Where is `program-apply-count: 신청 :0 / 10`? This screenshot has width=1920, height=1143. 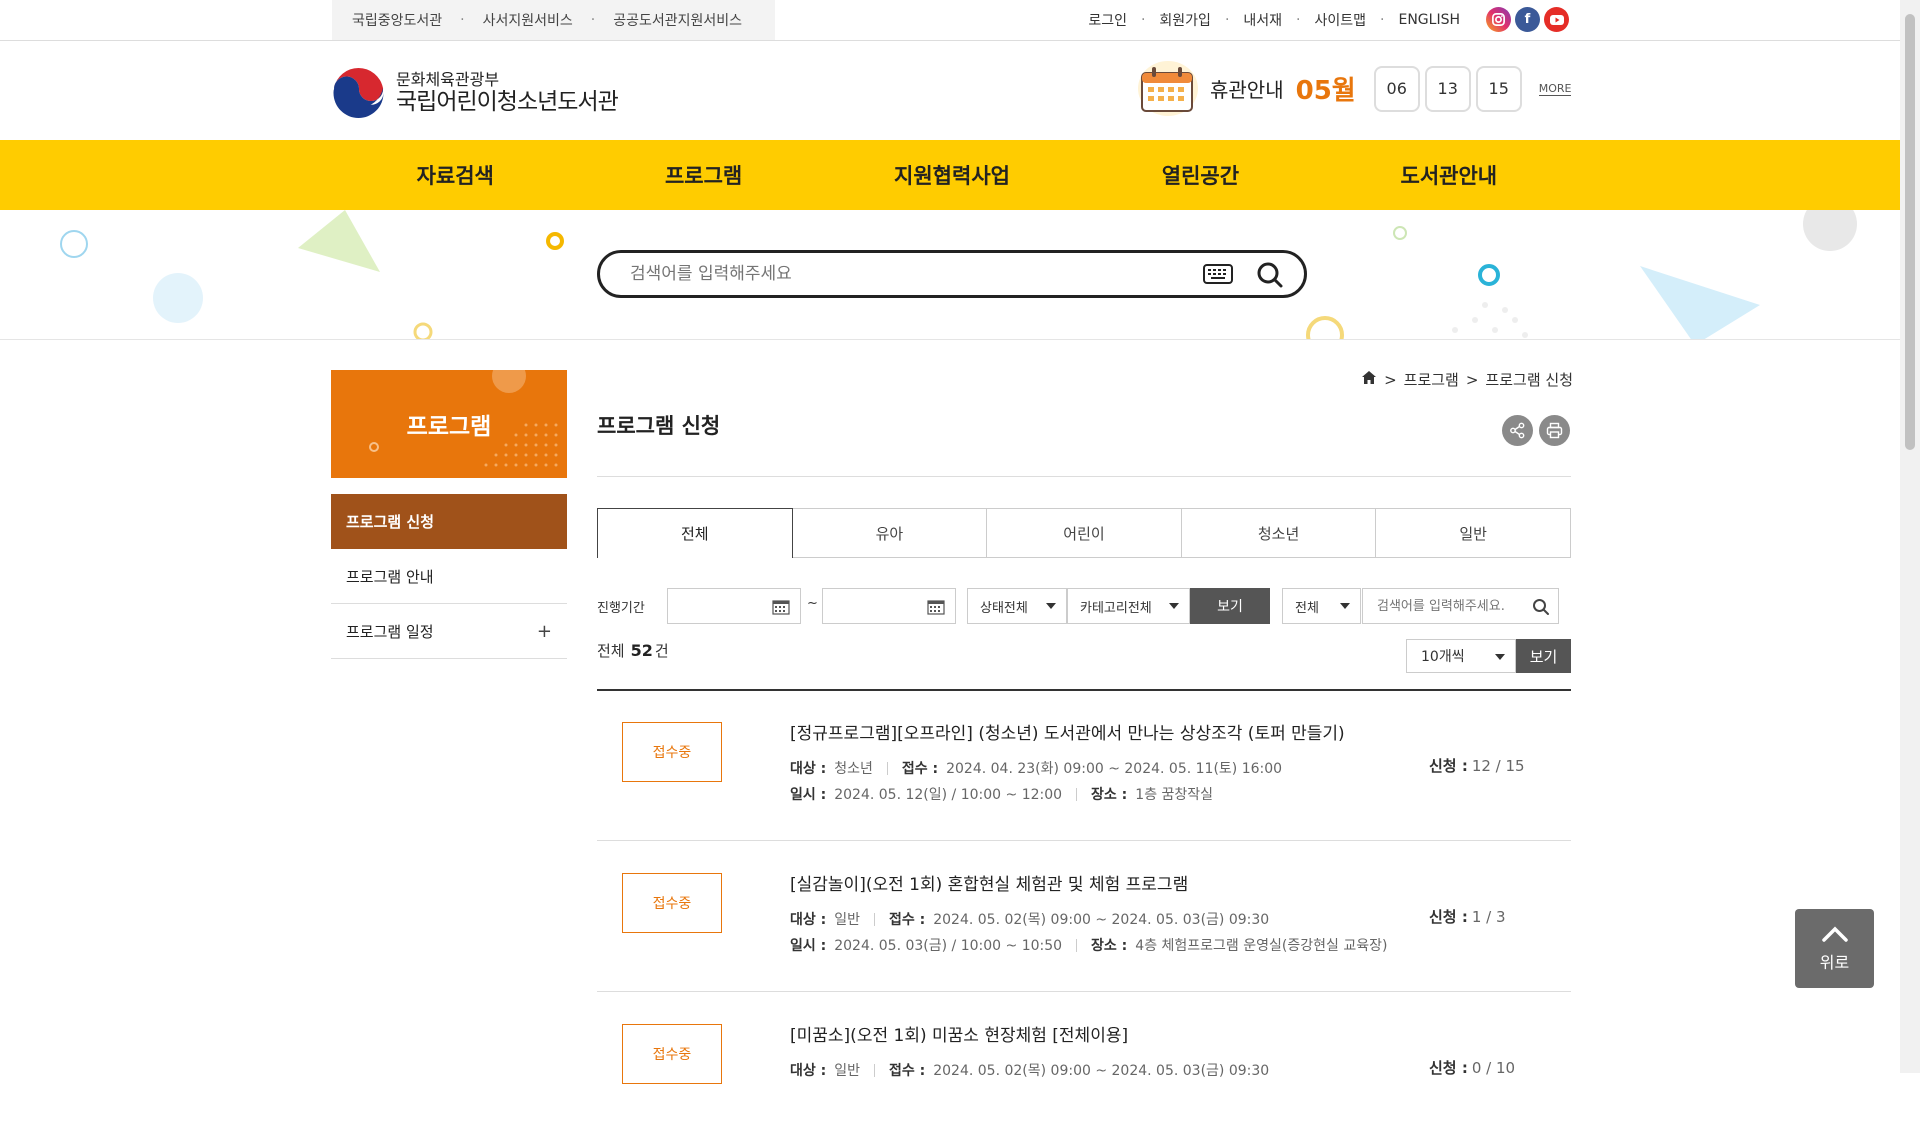 program-apply-count: 신청 :0 / 10 is located at coordinates (1472, 1068).